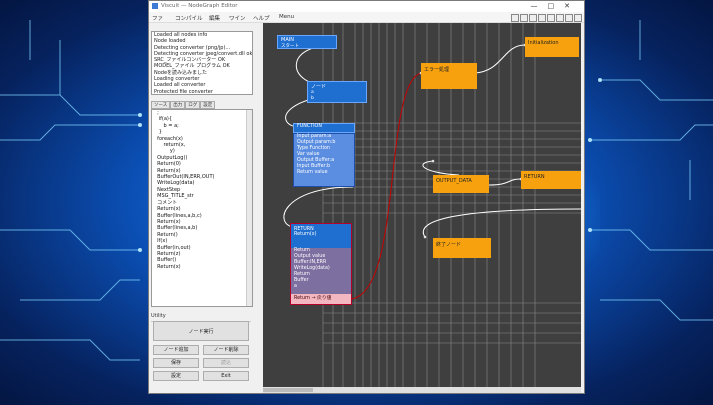  Describe the element at coordinates (161, 105) in the screenshot. I see `tab-source: ソース` at that location.